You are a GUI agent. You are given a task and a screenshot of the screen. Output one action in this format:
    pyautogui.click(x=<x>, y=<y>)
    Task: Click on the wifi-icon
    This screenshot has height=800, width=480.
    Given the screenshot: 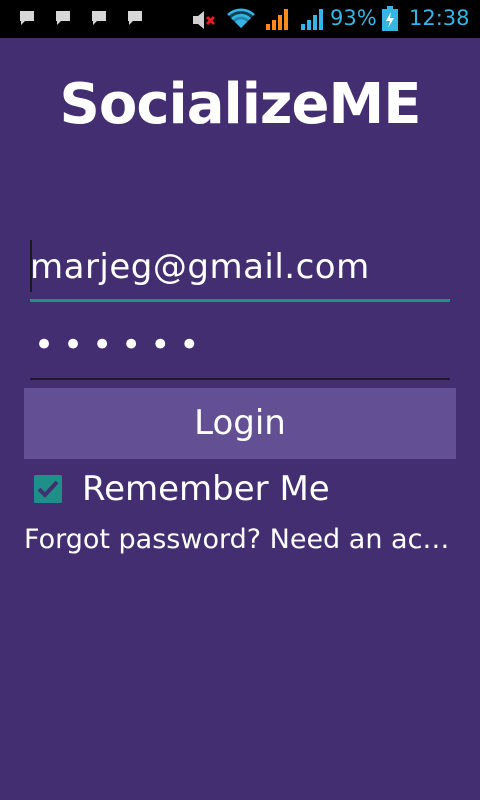 What is the action you would take?
    pyautogui.click(x=241, y=20)
    